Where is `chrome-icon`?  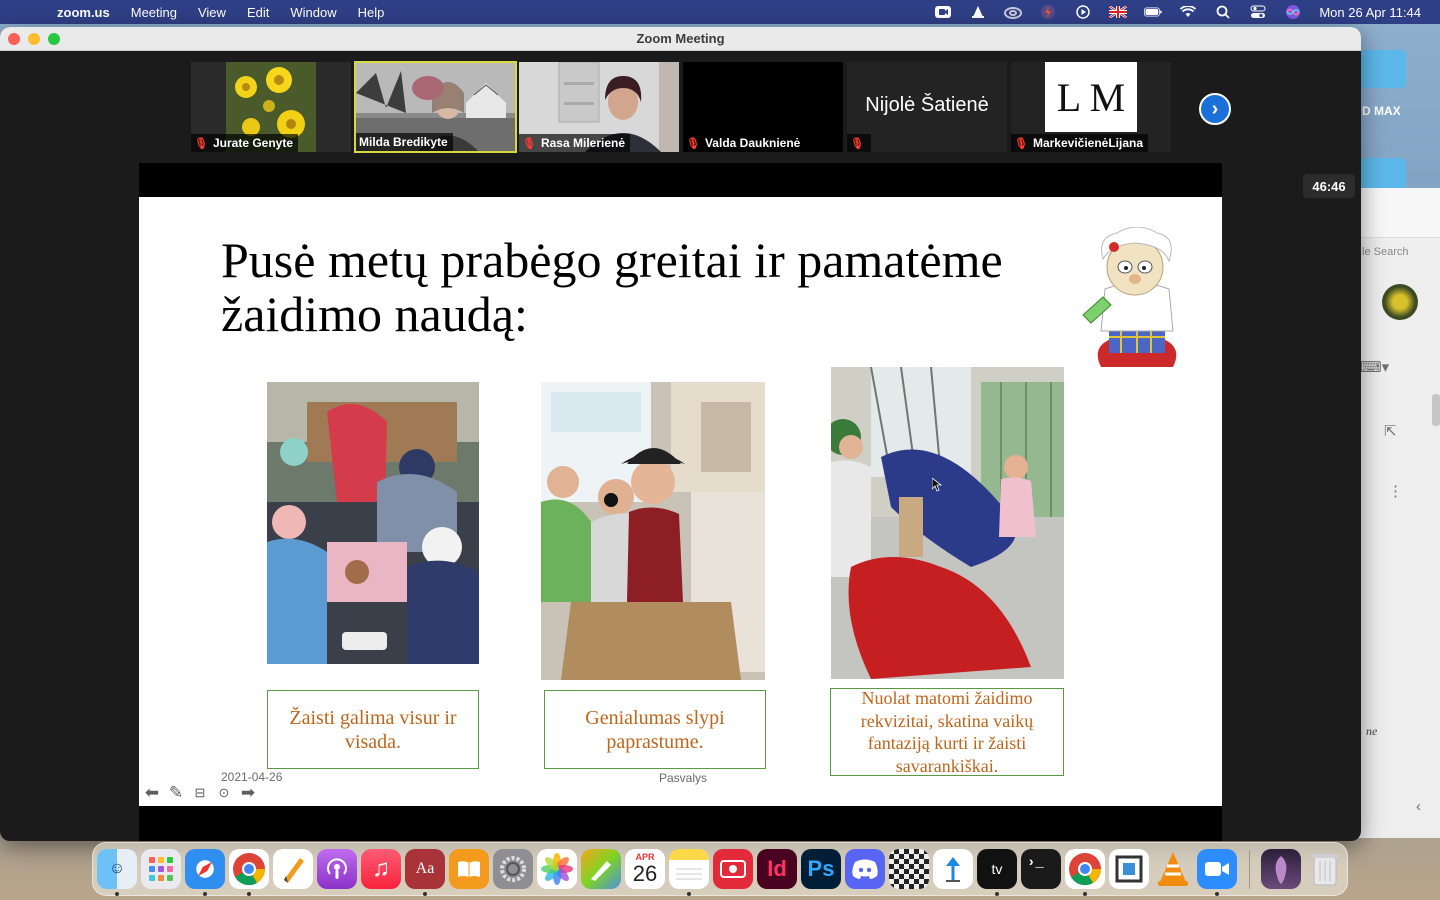
chrome-icon is located at coordinates (249, 869).